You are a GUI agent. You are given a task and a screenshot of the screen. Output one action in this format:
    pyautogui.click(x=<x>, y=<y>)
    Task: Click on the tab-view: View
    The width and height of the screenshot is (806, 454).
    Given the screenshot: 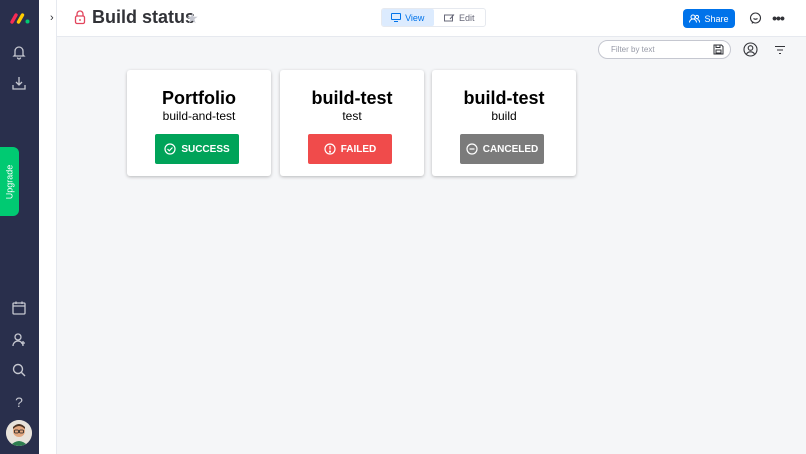 What is the action you would take?
    pyautogui.click(x=408, y=17)
    